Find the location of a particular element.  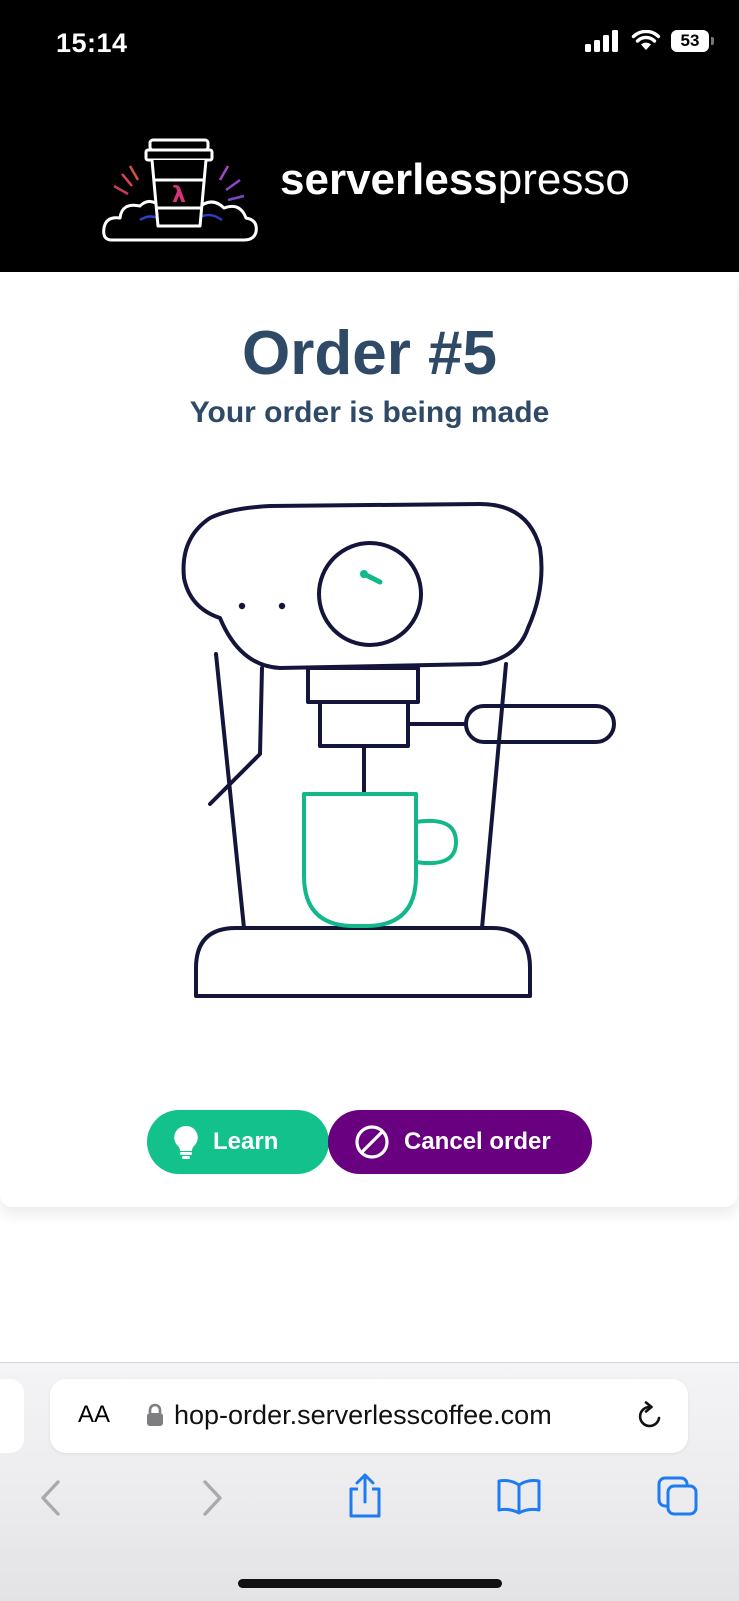

coffee-cloud-logo-icon: λ is located at coordinates (180, 190).